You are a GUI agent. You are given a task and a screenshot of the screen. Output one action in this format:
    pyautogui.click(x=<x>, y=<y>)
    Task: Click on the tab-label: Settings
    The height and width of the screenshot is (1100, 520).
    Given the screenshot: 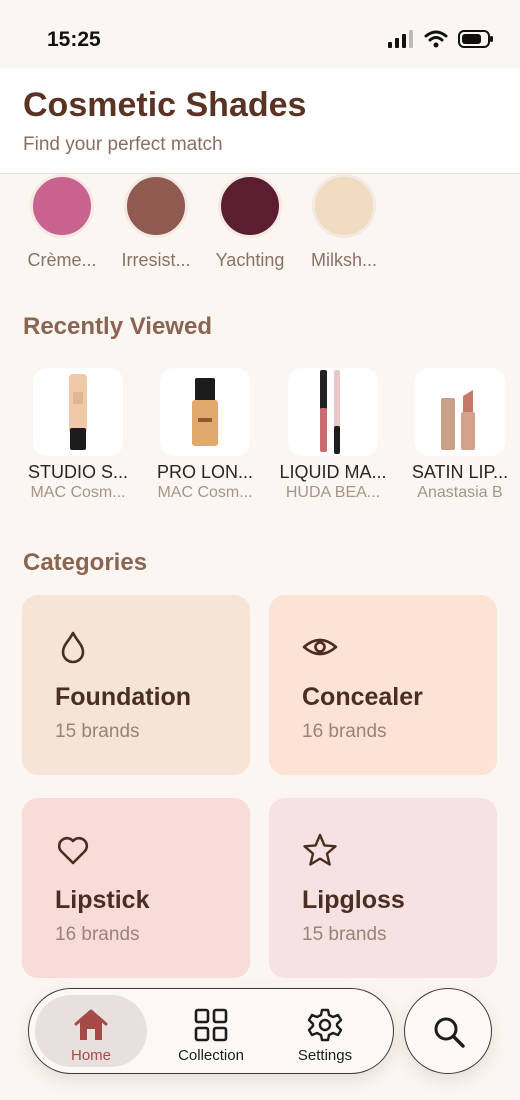 What is the action you would take?
    pyautogui.click(x=325, y=1055)
    